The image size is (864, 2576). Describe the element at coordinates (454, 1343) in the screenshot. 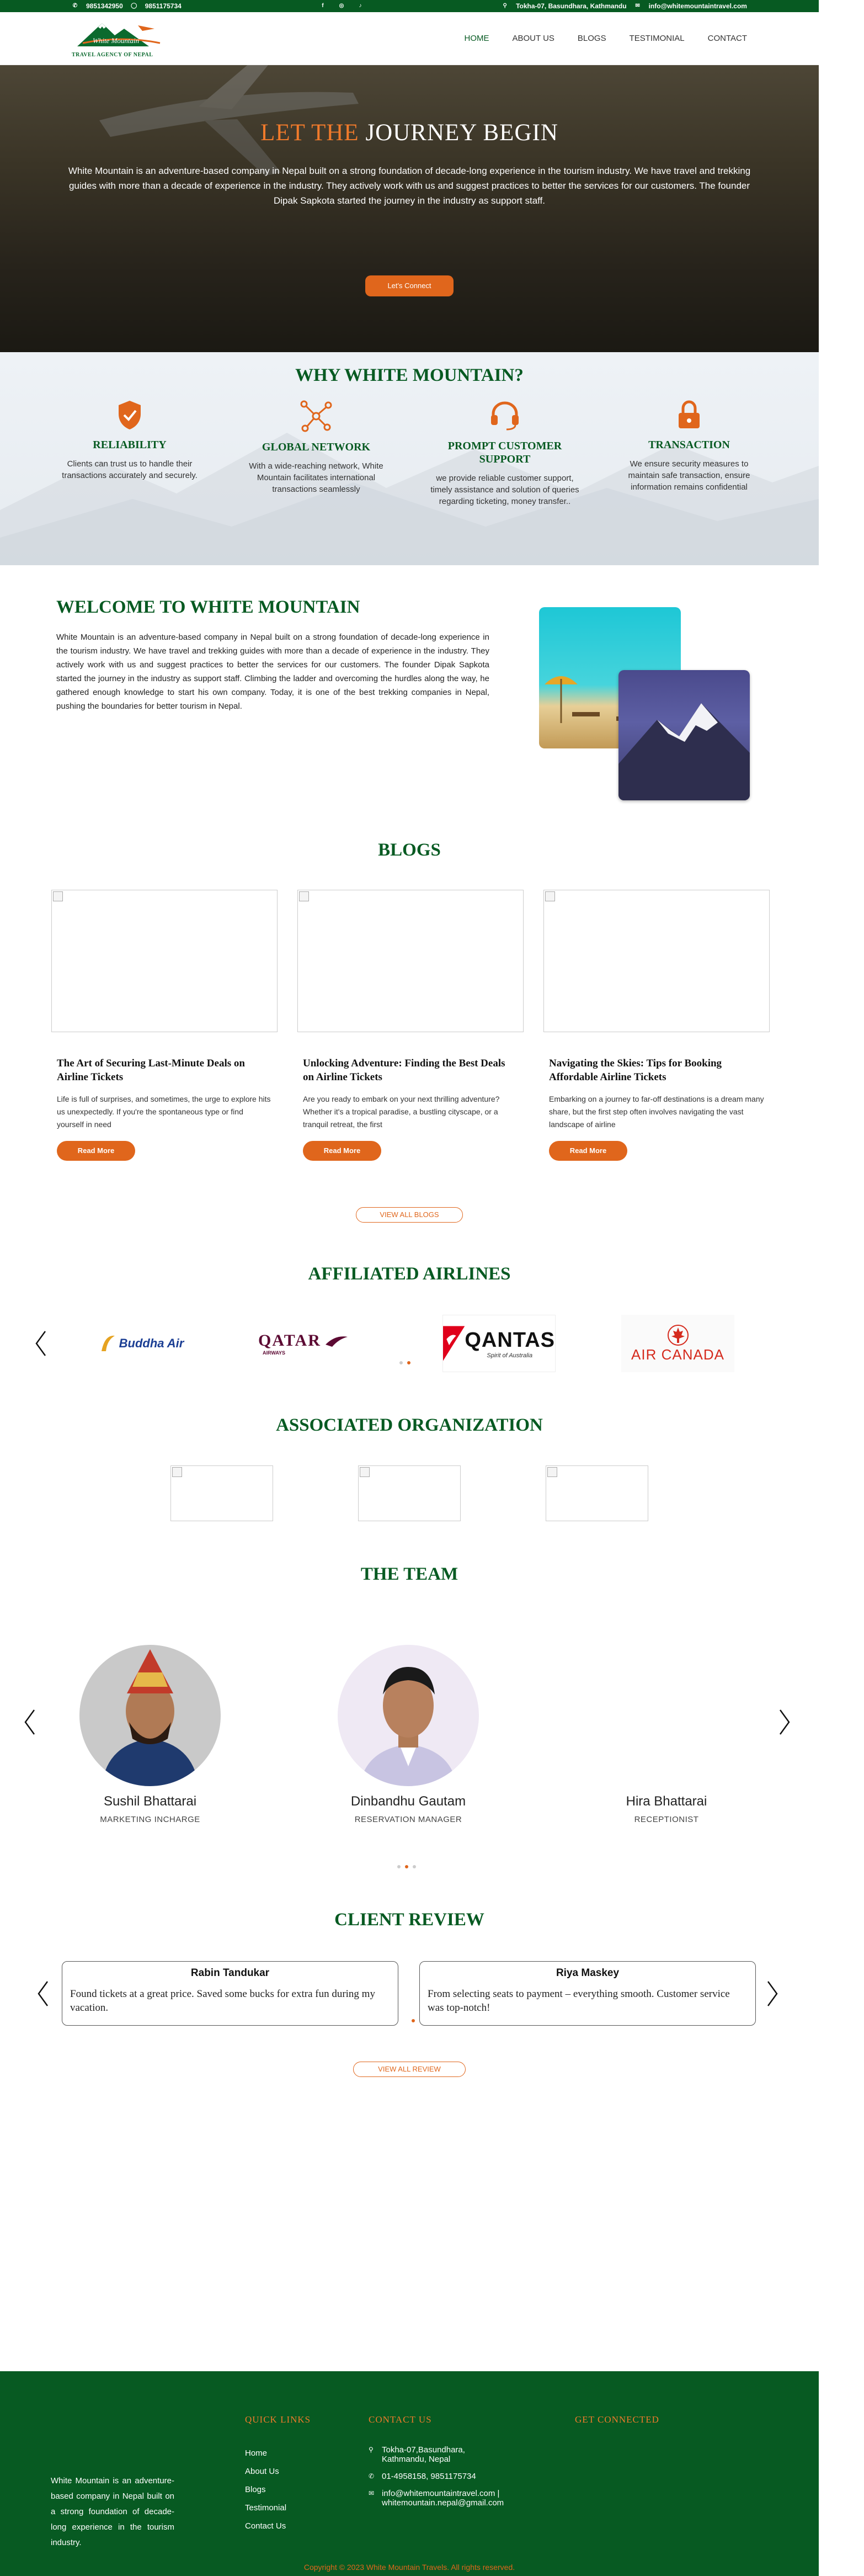

I see `kangaroo-tail-icon` at that location.